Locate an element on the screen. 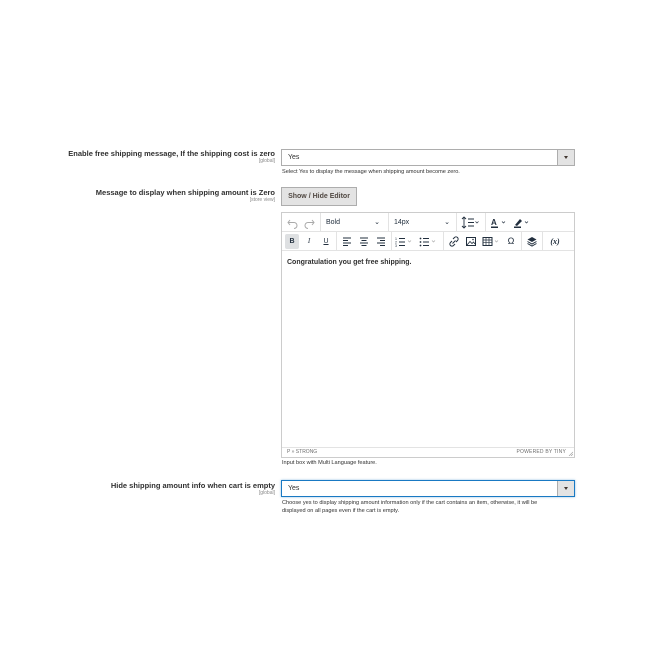  highlight-color-icon is located at coordinates (522, 222).